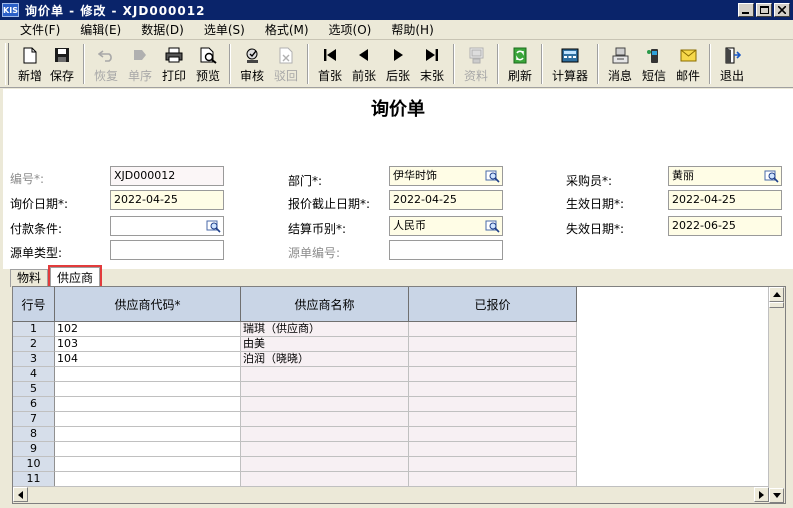  I want to click on table-row: 10, so click(295, 464).